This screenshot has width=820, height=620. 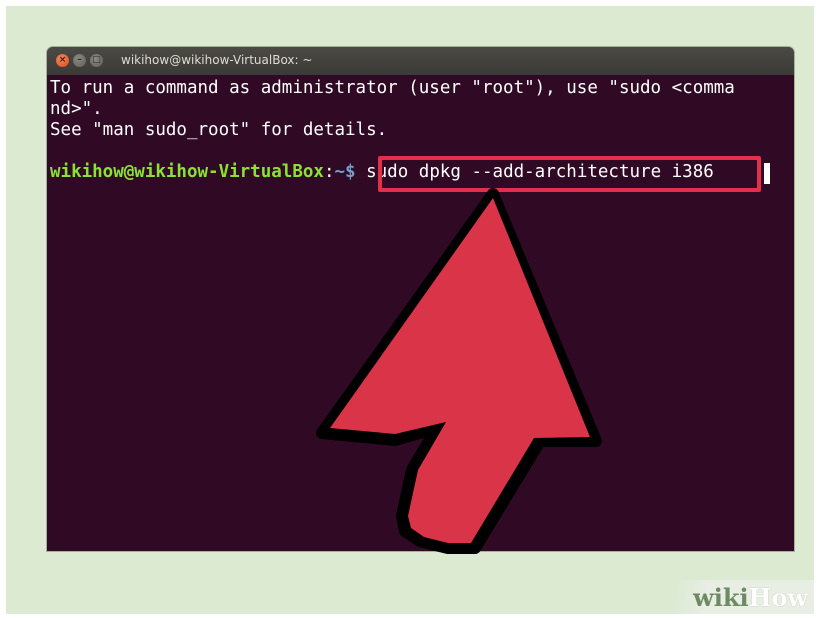 What do you see at coordinates (778, 597) in the screenshot?
I see `watermark-part-2: How` at bounding box center [778, 597].